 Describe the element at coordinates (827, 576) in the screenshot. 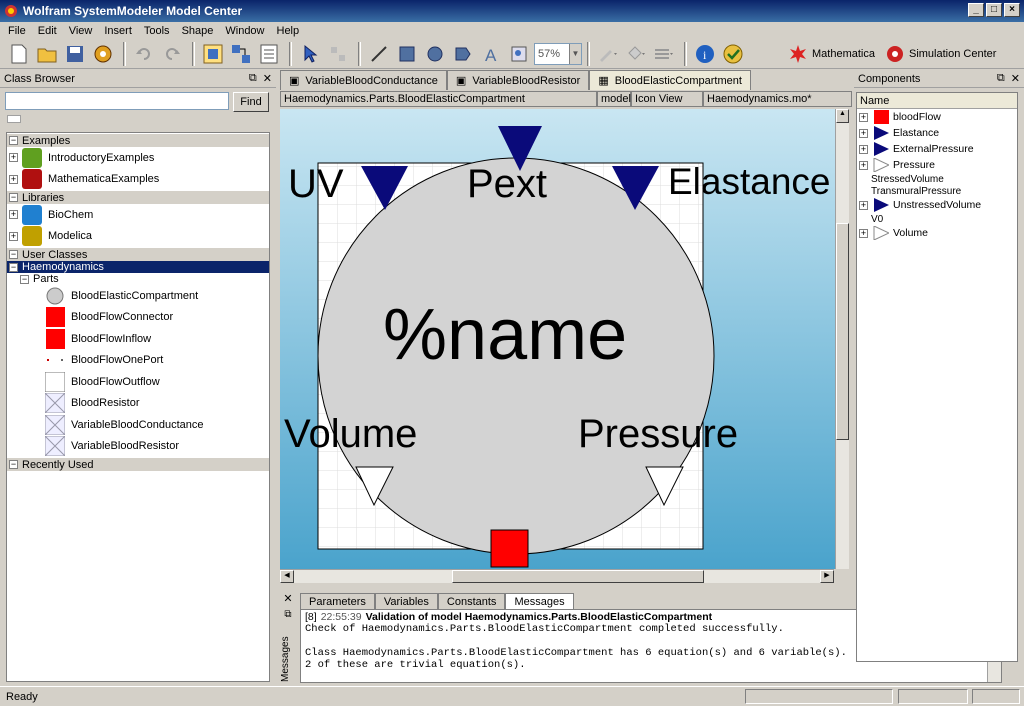

I see `scroll-right-icon: ▶` at that location.